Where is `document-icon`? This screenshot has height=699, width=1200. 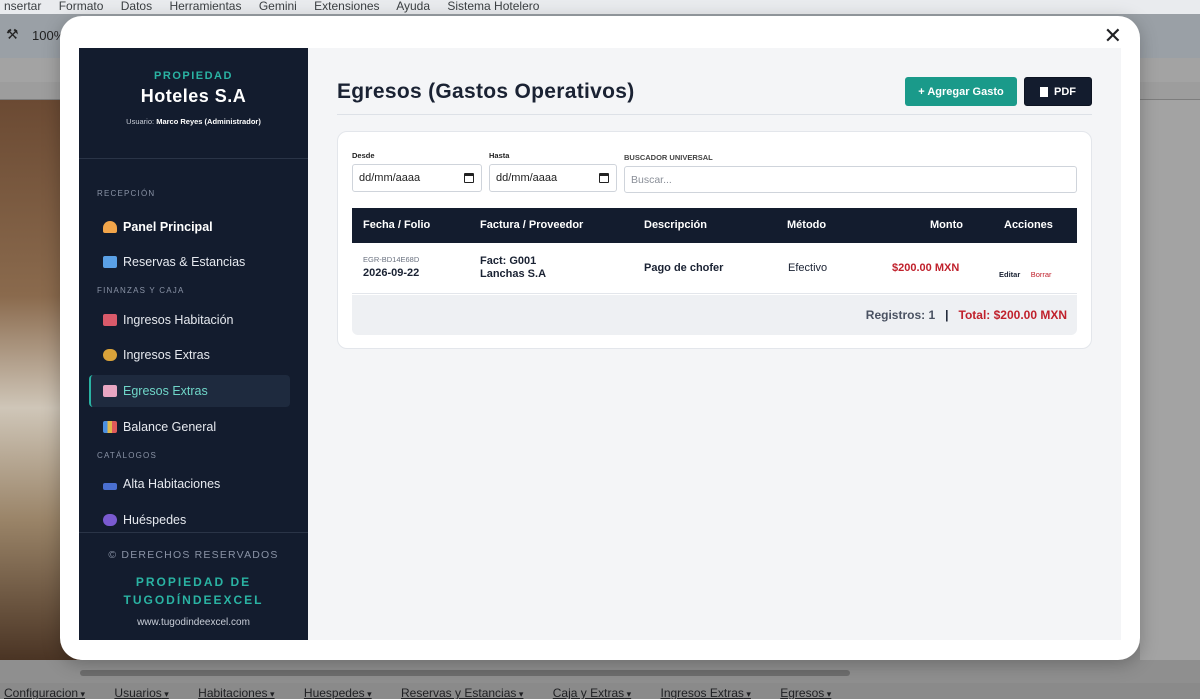
document-icon is located at coordinates (1044, 91).